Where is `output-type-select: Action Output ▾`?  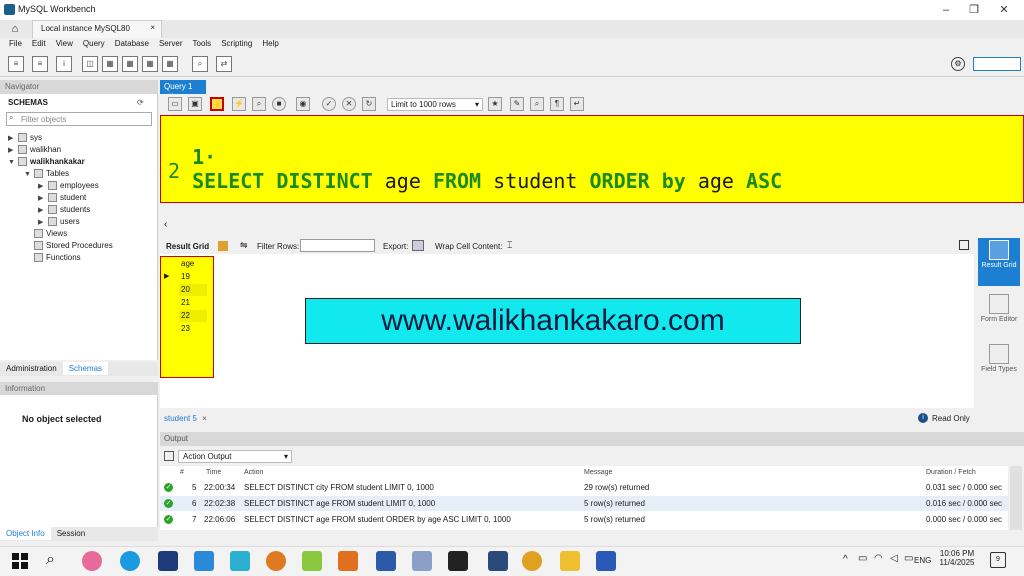
output-type-select: Action Output ▾ is located at coordinates (235, 456).